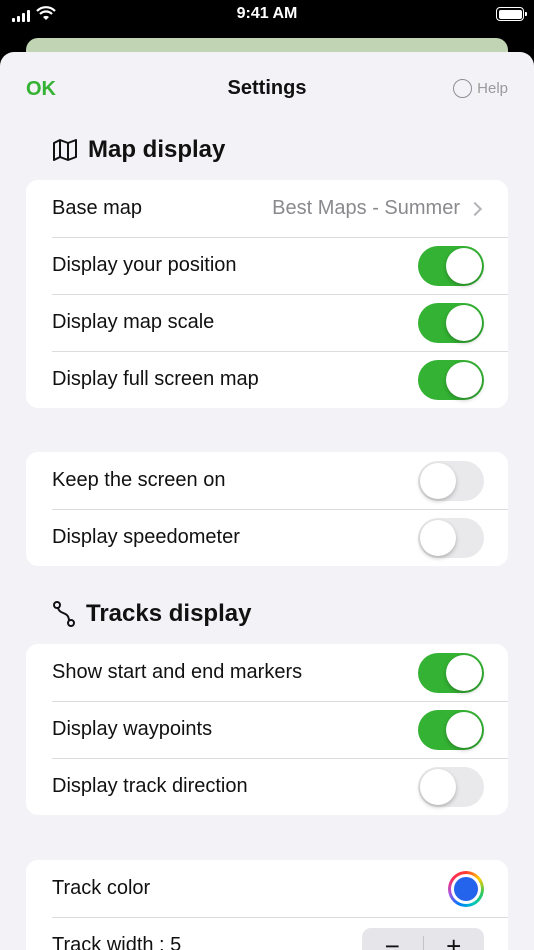  What do you see at coordinates (451, 322) in the screenshot?
I see `display-map-scale-toggle` at bounding box center [451, 322].